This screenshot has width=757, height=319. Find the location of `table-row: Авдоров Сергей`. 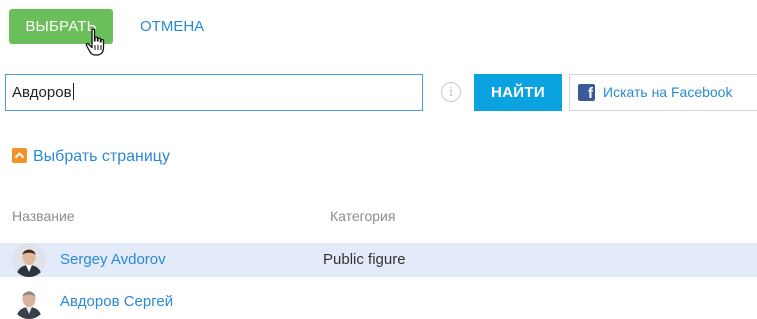

table-row: Авдоров Сергей is located at coordinates (378, 302).